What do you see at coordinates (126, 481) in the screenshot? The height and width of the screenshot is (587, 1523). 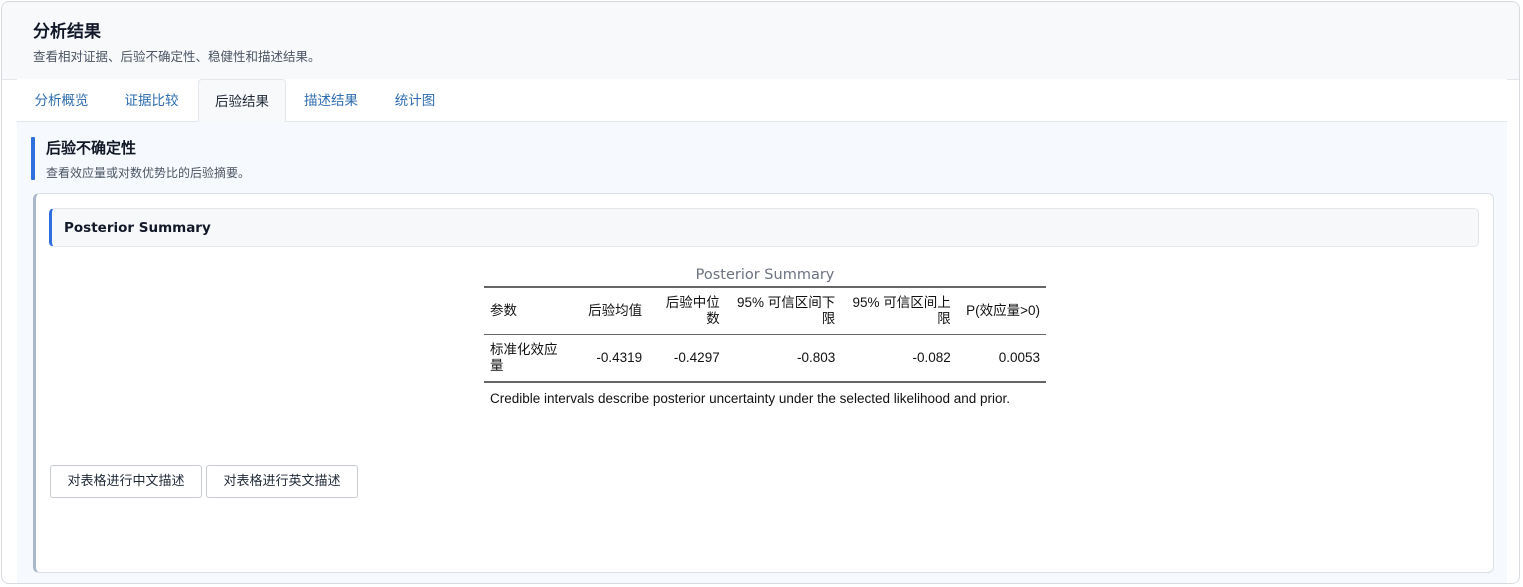 I see `describe-table-chinese-button: 对表格进行中文描述` at bounding box center [126, 481].